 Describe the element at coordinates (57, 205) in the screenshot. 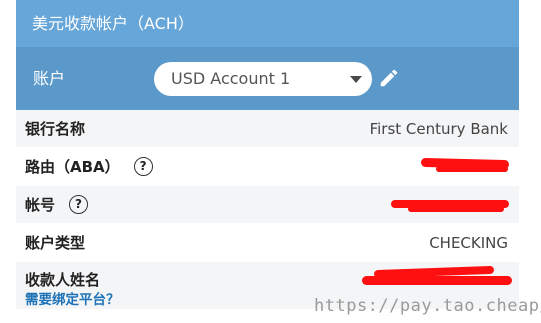

I see `account-number-label-group: 帐号?` at that location.